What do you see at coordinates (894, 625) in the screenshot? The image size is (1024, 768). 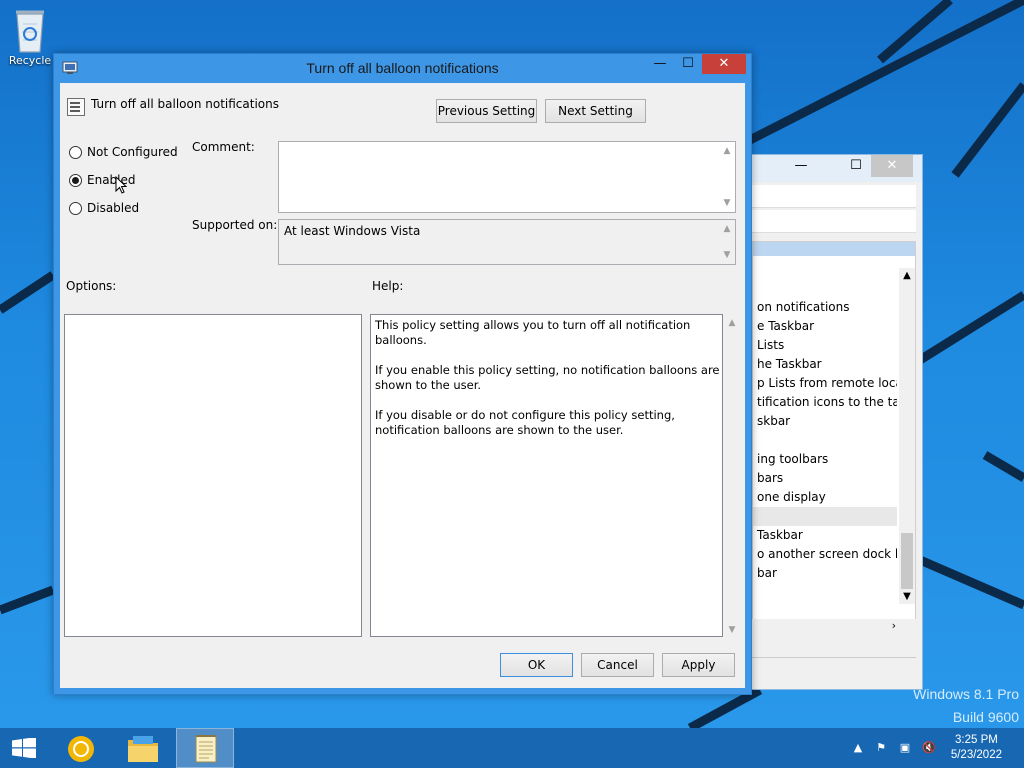 I see `scroll-right-icon: ›` at bounding box center [894, 625].